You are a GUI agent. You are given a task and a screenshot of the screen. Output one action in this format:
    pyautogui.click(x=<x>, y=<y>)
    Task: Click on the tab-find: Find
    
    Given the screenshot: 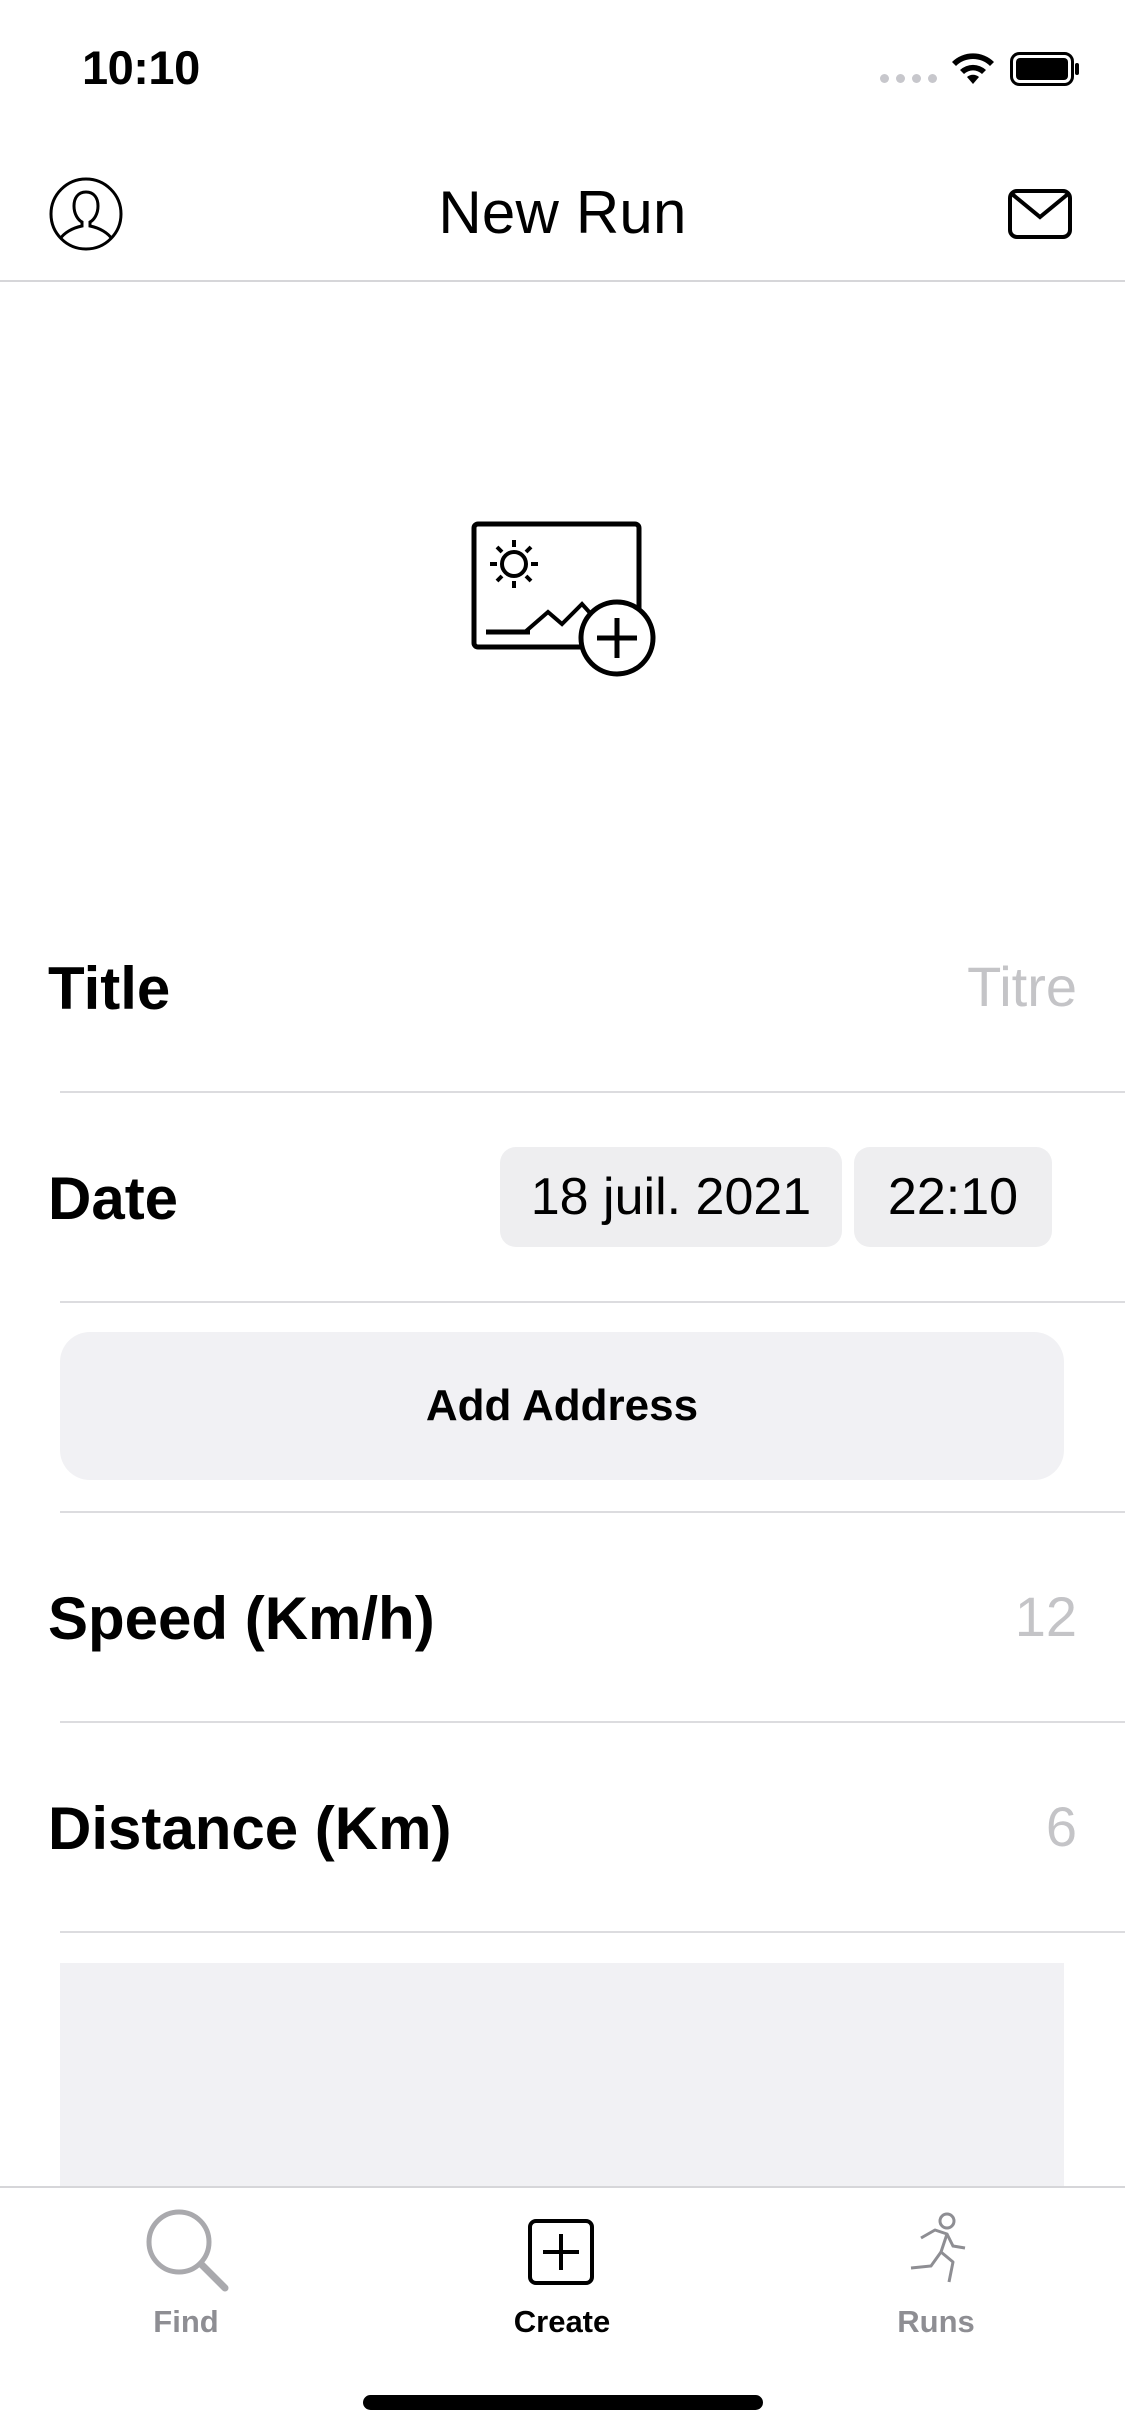 What is the action you would take?
    pyautogui.click(x=186, y=2276)
    